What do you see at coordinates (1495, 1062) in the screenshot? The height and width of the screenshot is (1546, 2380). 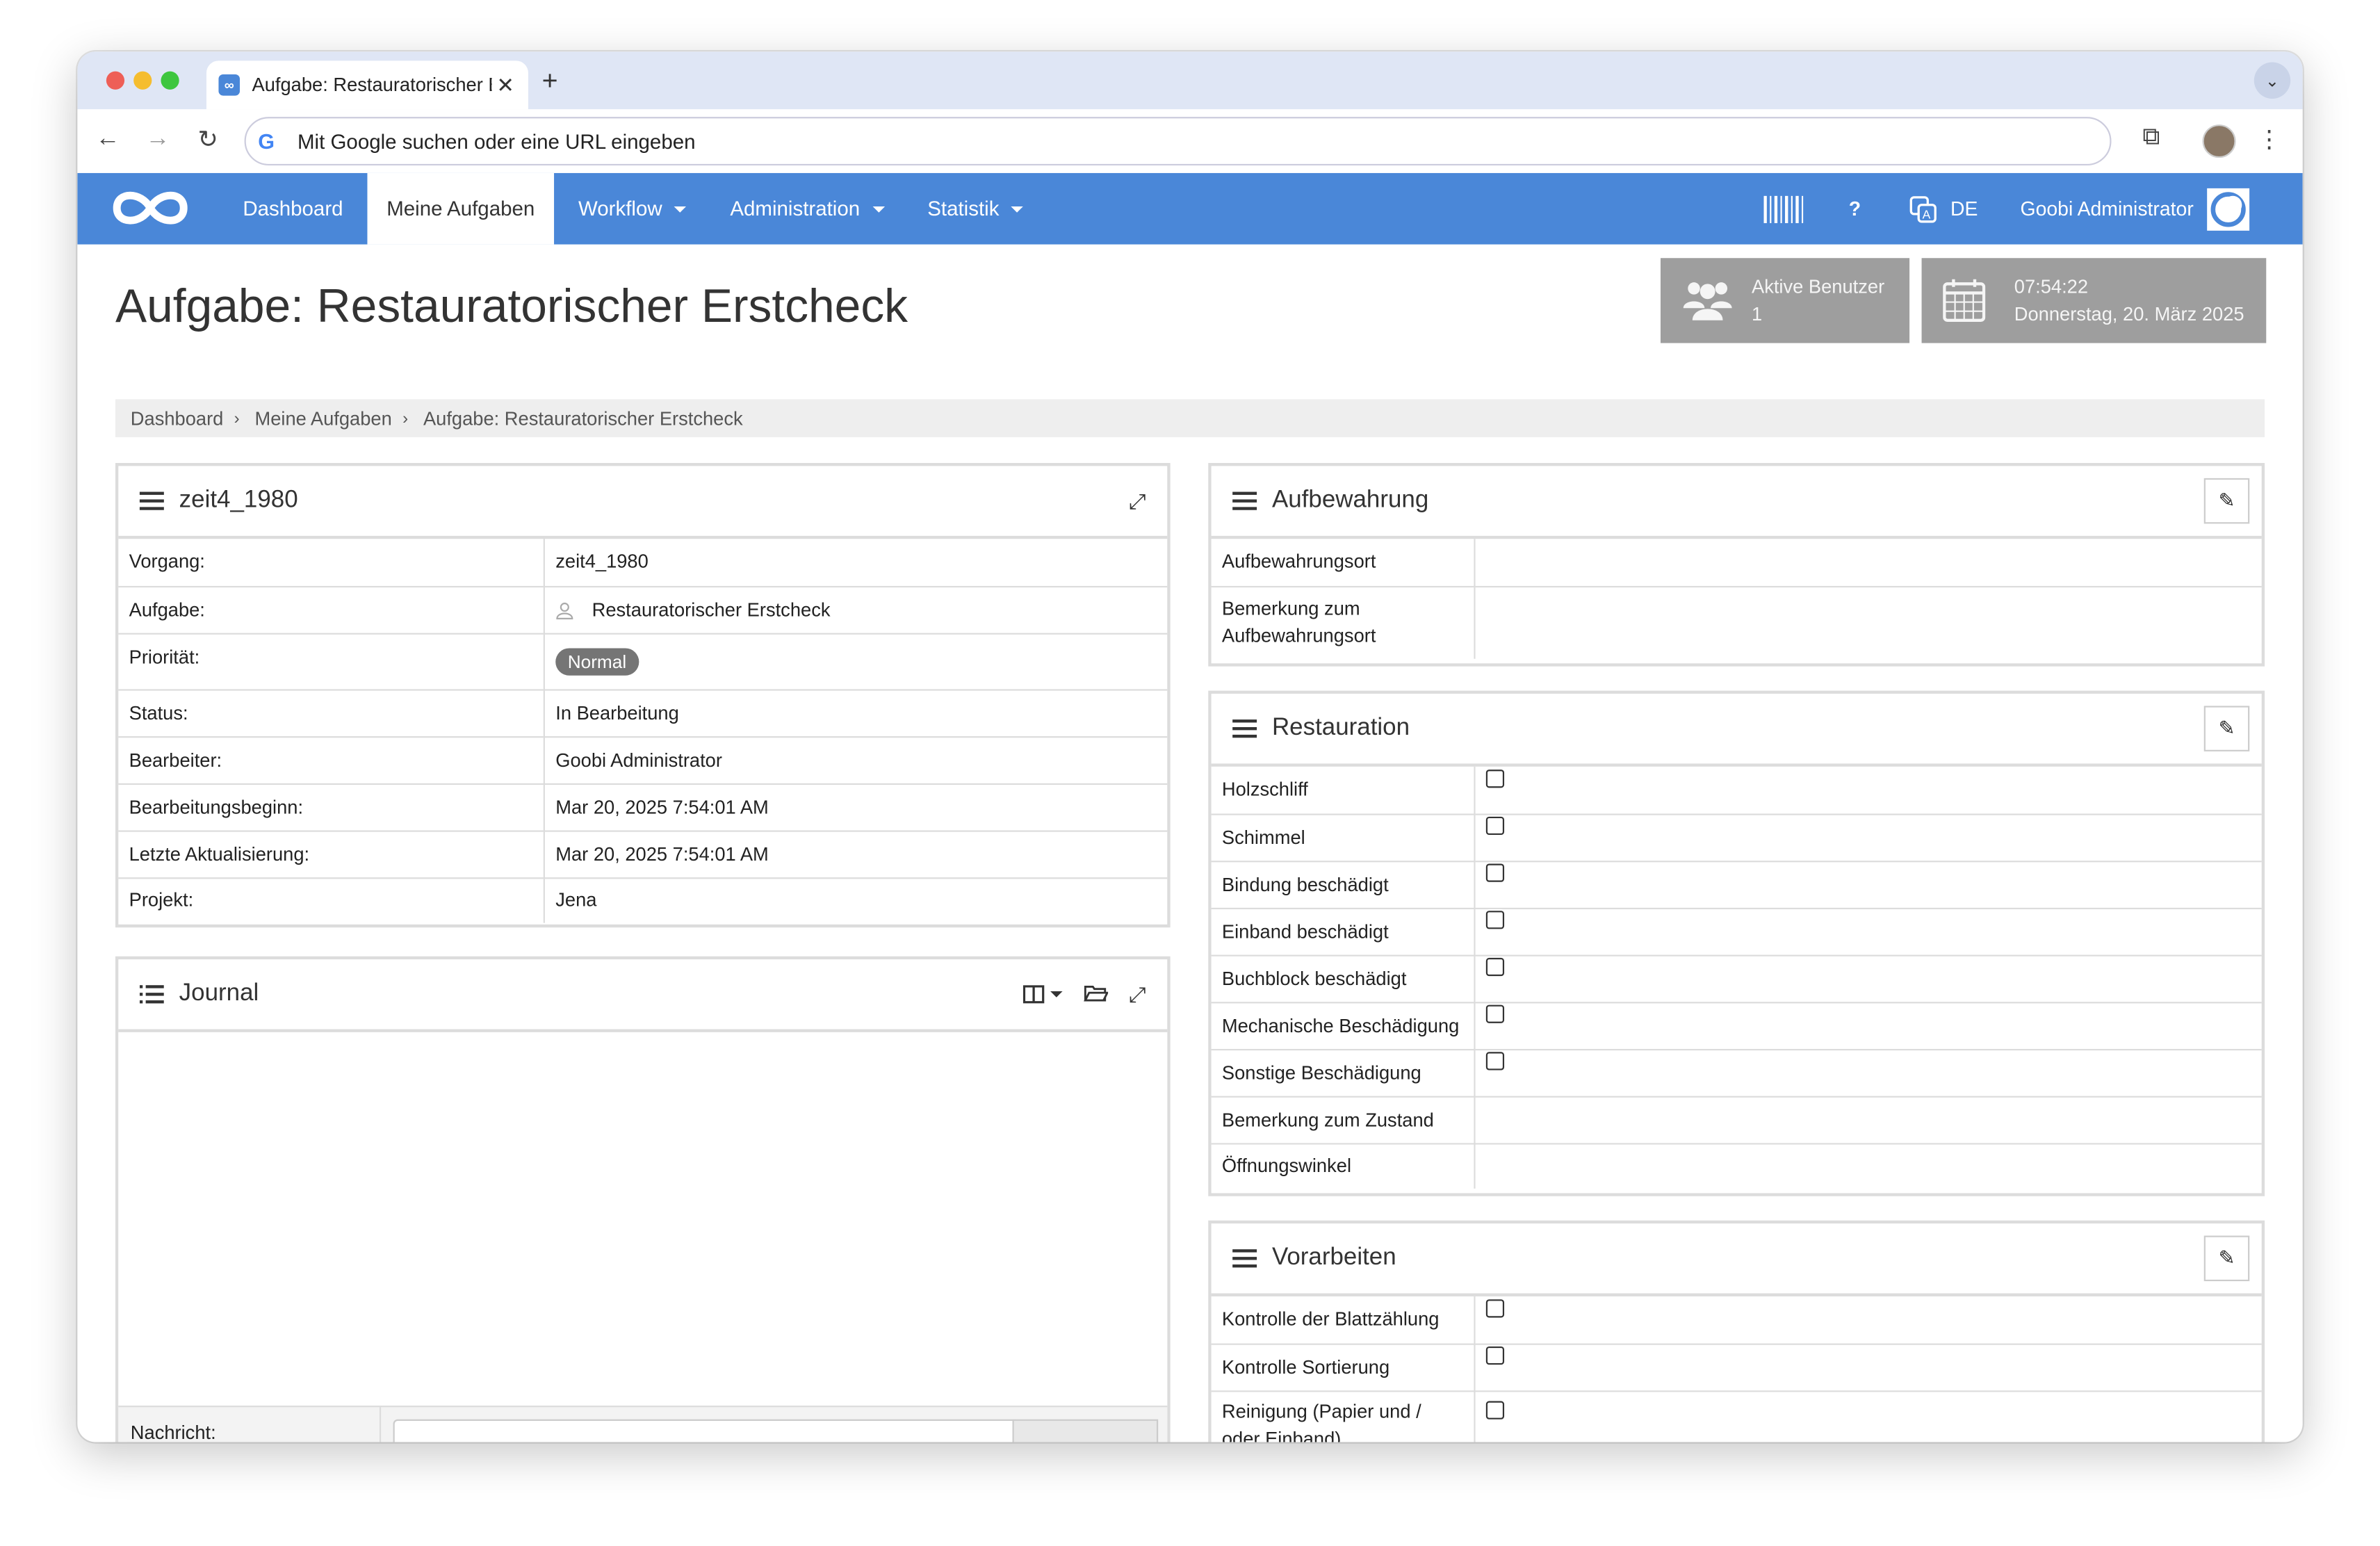 I see `sonstige-checkbox` at bounding box center [1495, 1062].